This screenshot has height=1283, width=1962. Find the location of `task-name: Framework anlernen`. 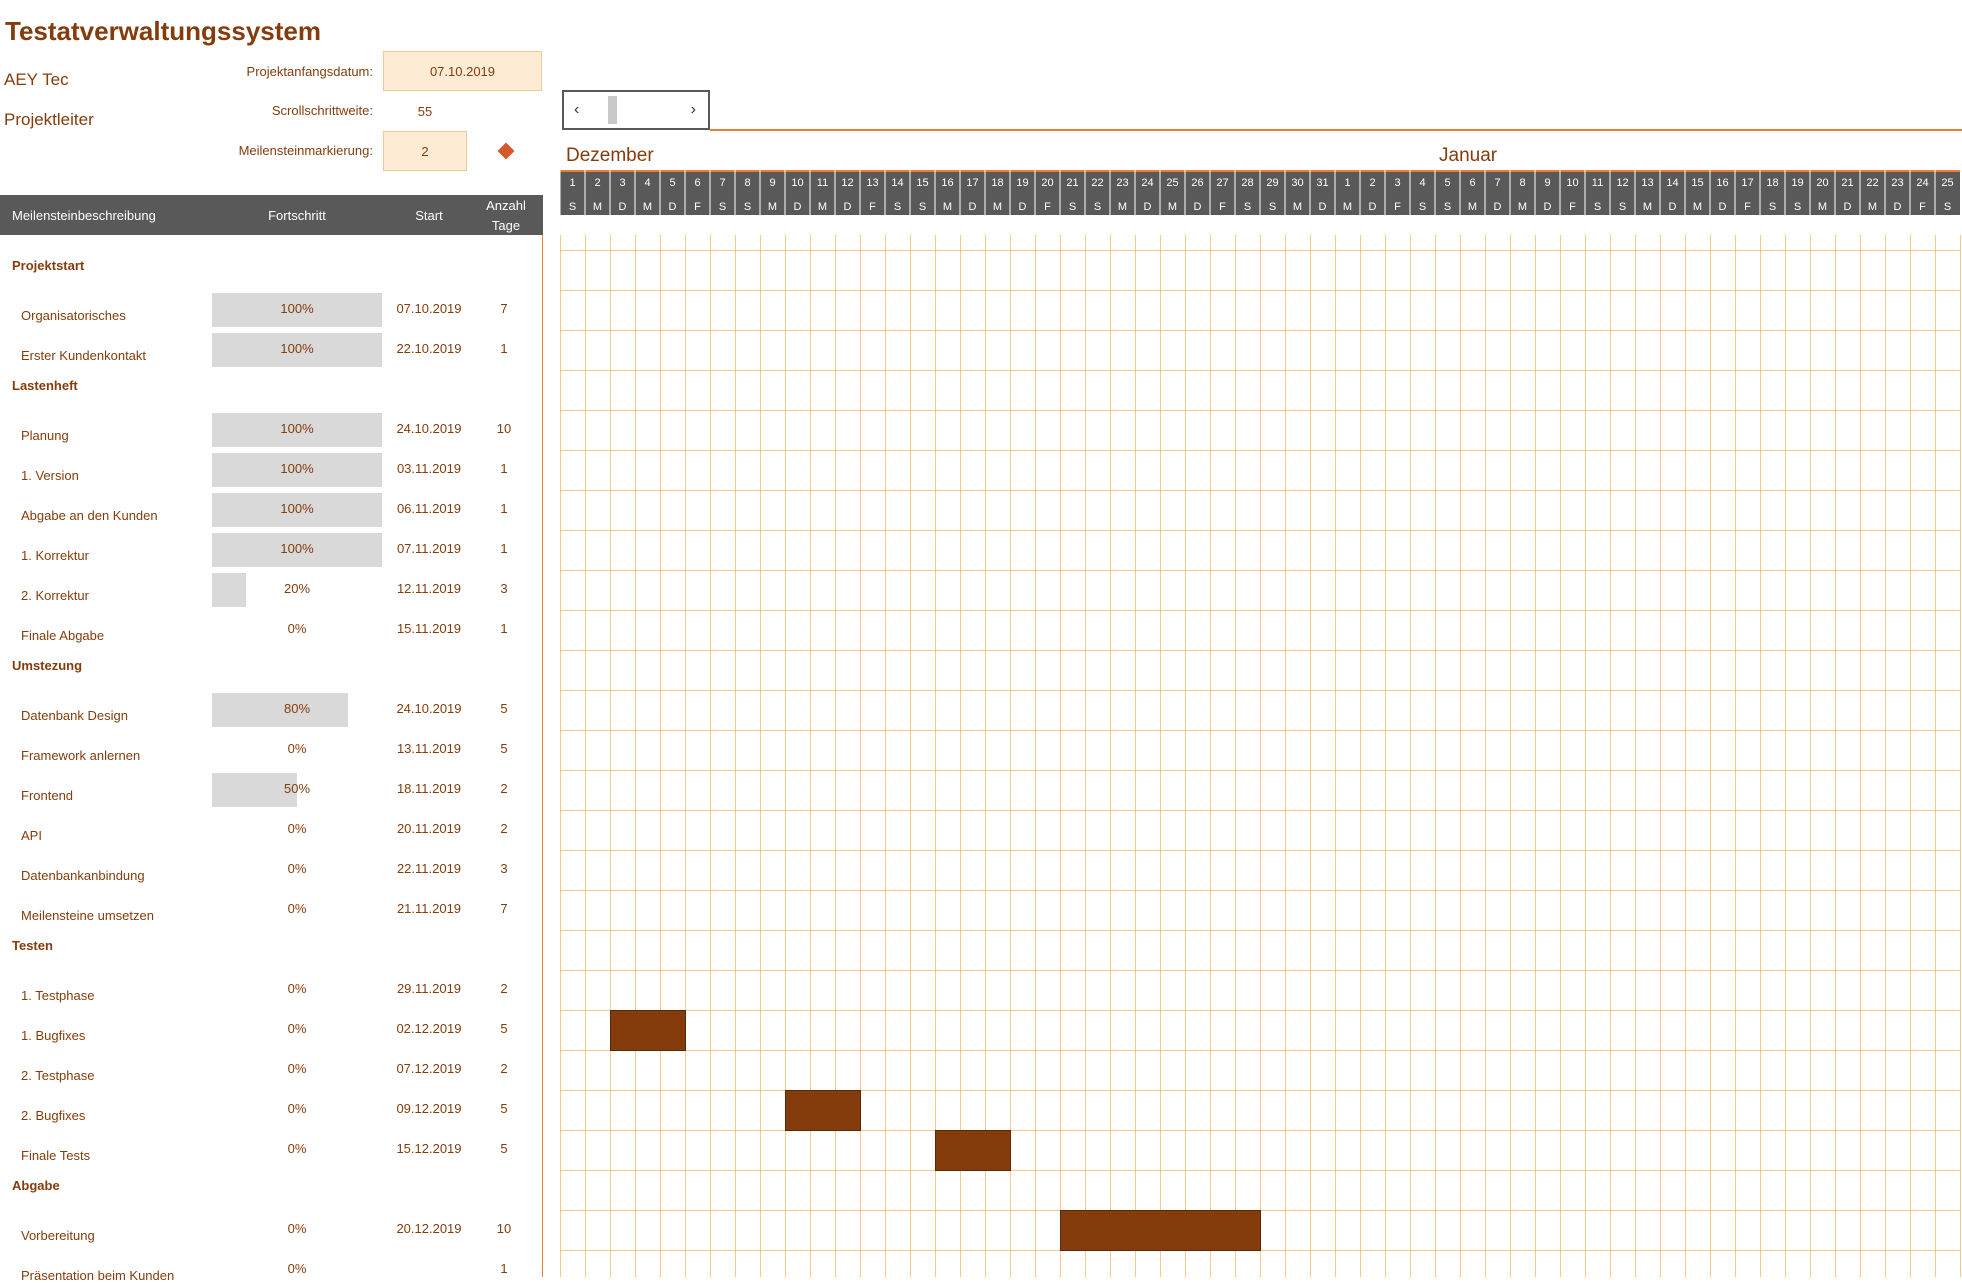

task-name: Framework anlernen is located at coordinates (81, 755).